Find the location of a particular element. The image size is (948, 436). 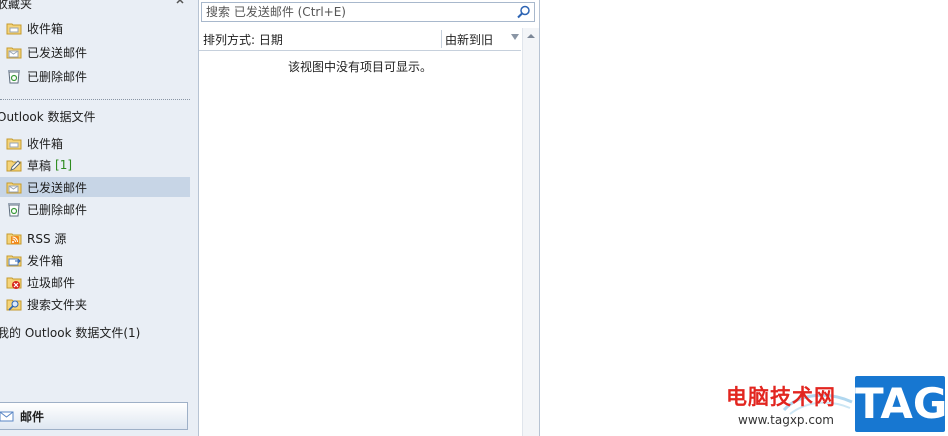

my-data-file-header: 我的 Outlook 数据文件(1) is located at coordinates (70, 333).